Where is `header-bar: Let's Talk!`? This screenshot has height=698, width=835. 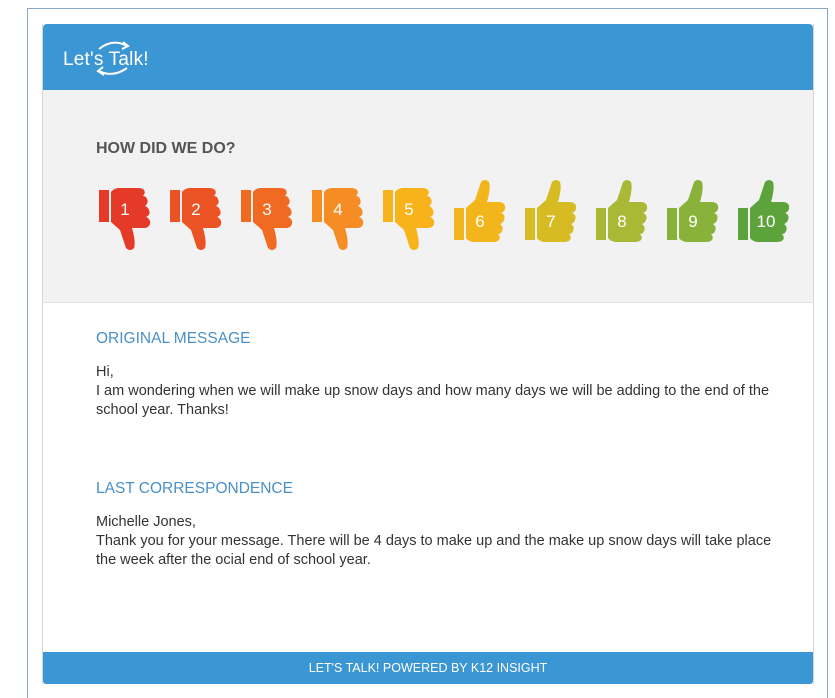
header-bar: Let's Talk! is located at coordinates (428, 57).